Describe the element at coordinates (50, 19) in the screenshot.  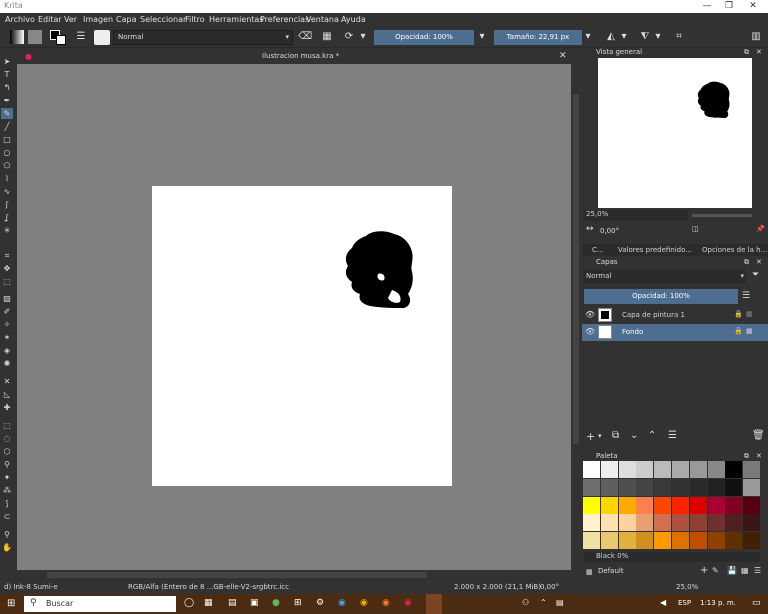
I see `menu-editar: Editar` at that location.